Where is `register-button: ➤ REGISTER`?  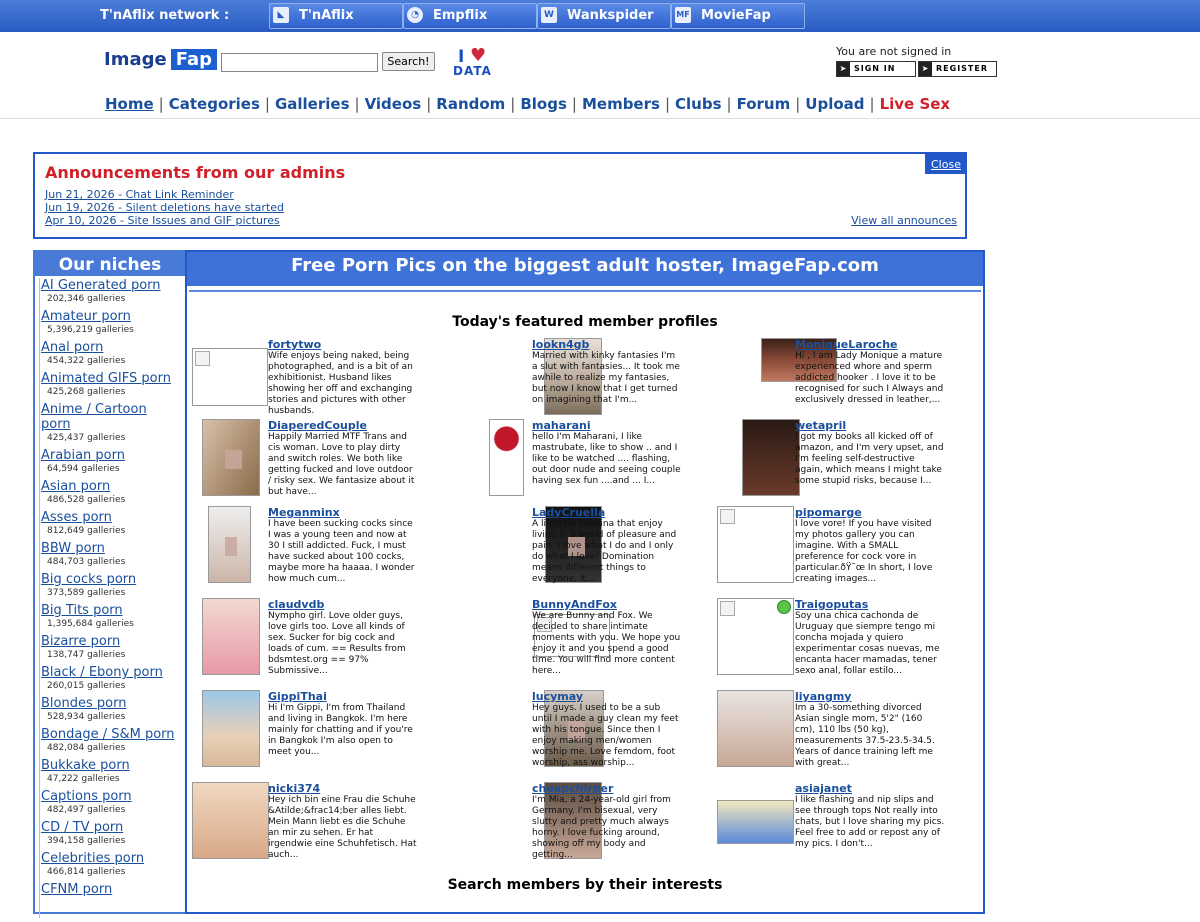
register-button: ➤ REGISTER is located at coordinates (957, 69).